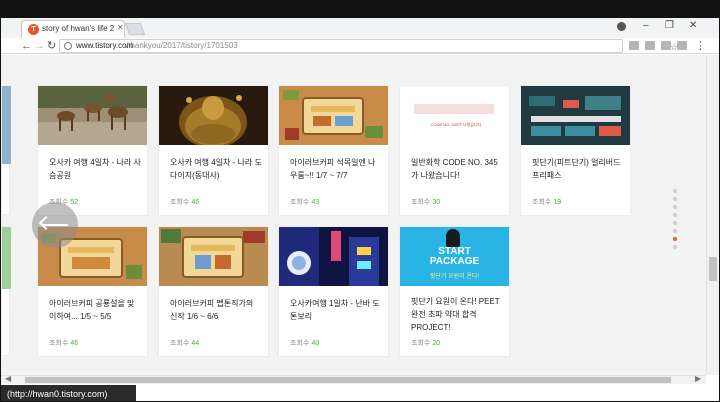  What do you see at coordinates (8, 378) in the screenshot?
I see `scroll-left-icon: ◀` at bounding box center [8, 378].